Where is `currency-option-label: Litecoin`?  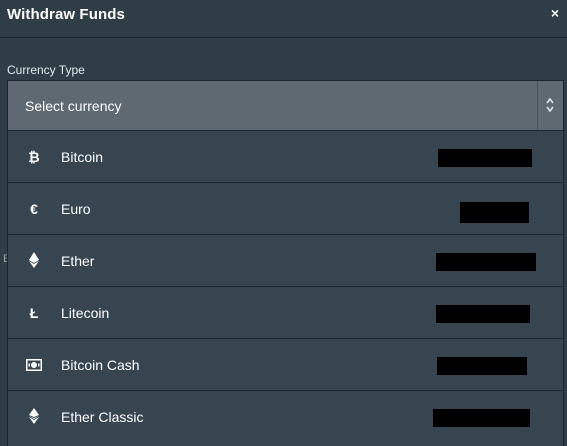 currency-option-label: Litecoin is located at coordinates (85, 313).